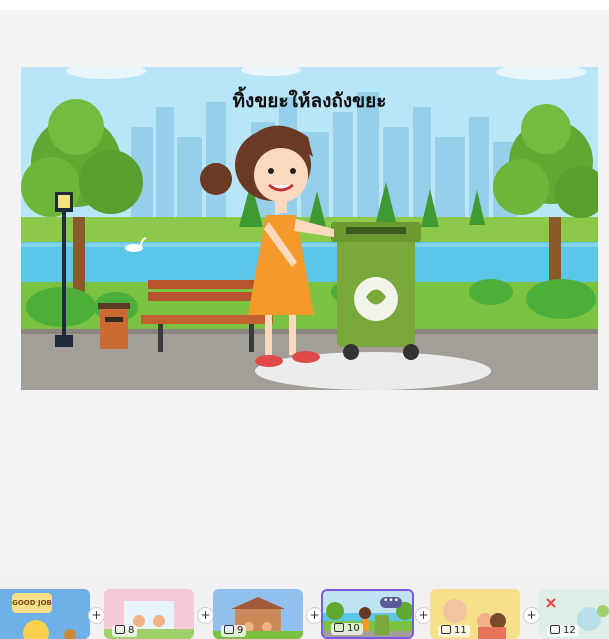 The width and height of the screenshot is (609, 639). Describe the element at coordinates (347, 629) in the screenshot. I see `slide-number: 10` at that location.